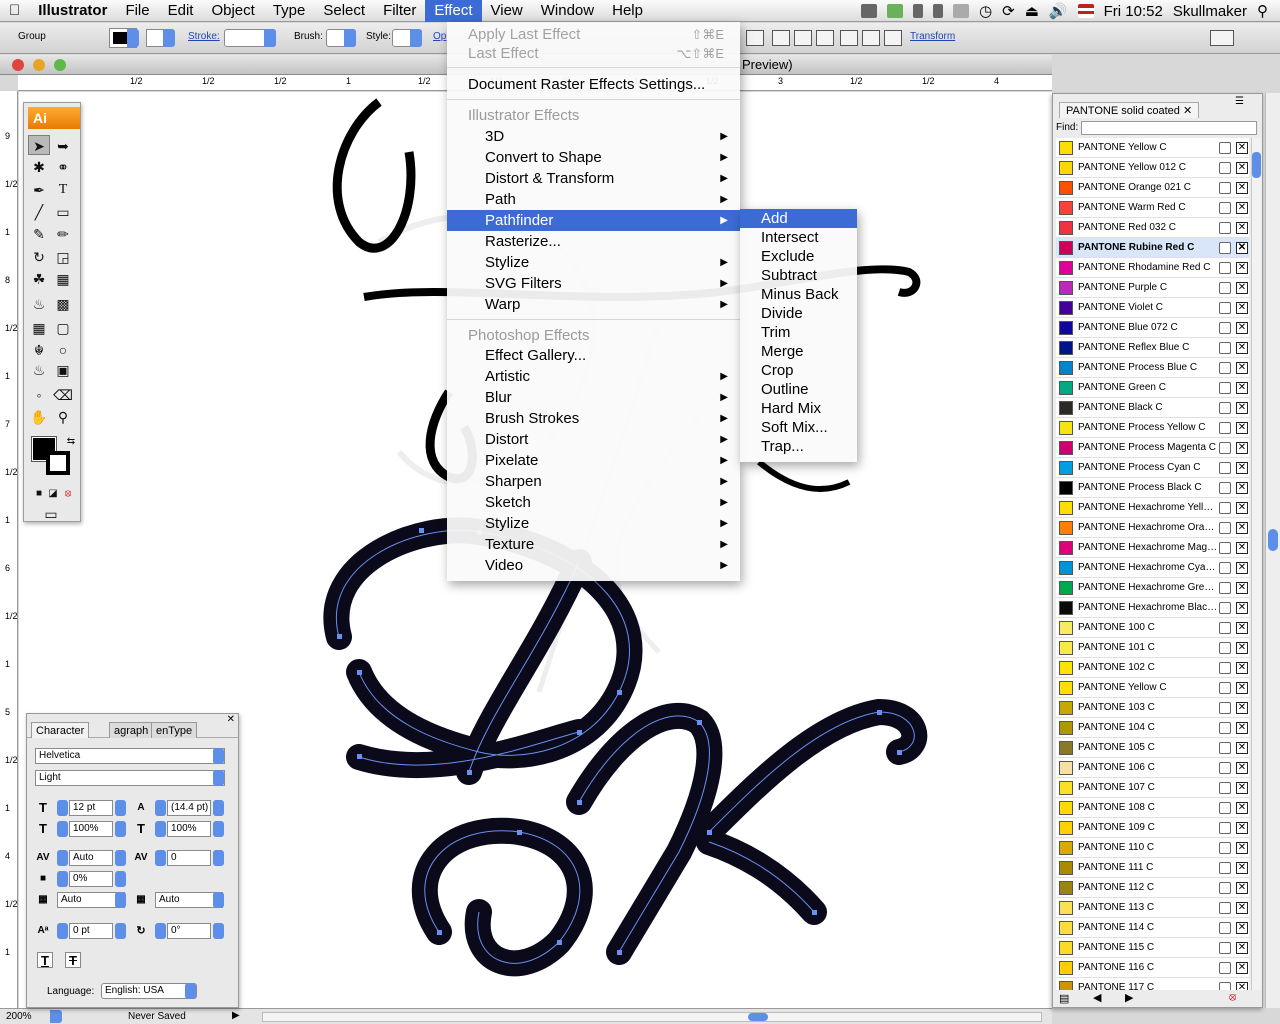  Describe the element at coordinates (71, 441) in the screenshot. I see `swap-colors-icon: ⇆` at that location.